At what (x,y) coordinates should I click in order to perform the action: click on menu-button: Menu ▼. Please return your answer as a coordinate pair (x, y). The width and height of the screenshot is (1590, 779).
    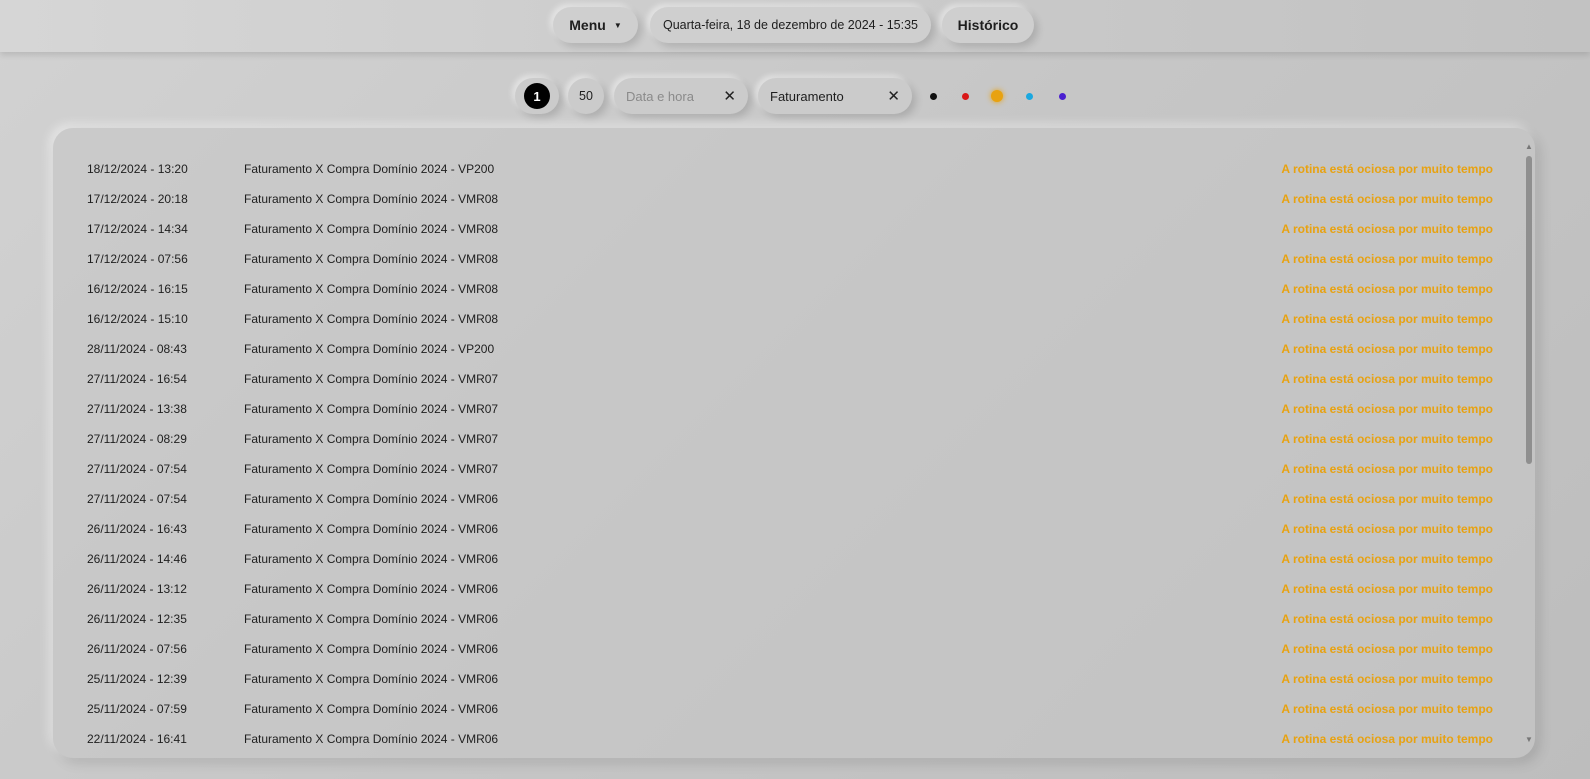
    Looking at the image, I should click on (595, 25).